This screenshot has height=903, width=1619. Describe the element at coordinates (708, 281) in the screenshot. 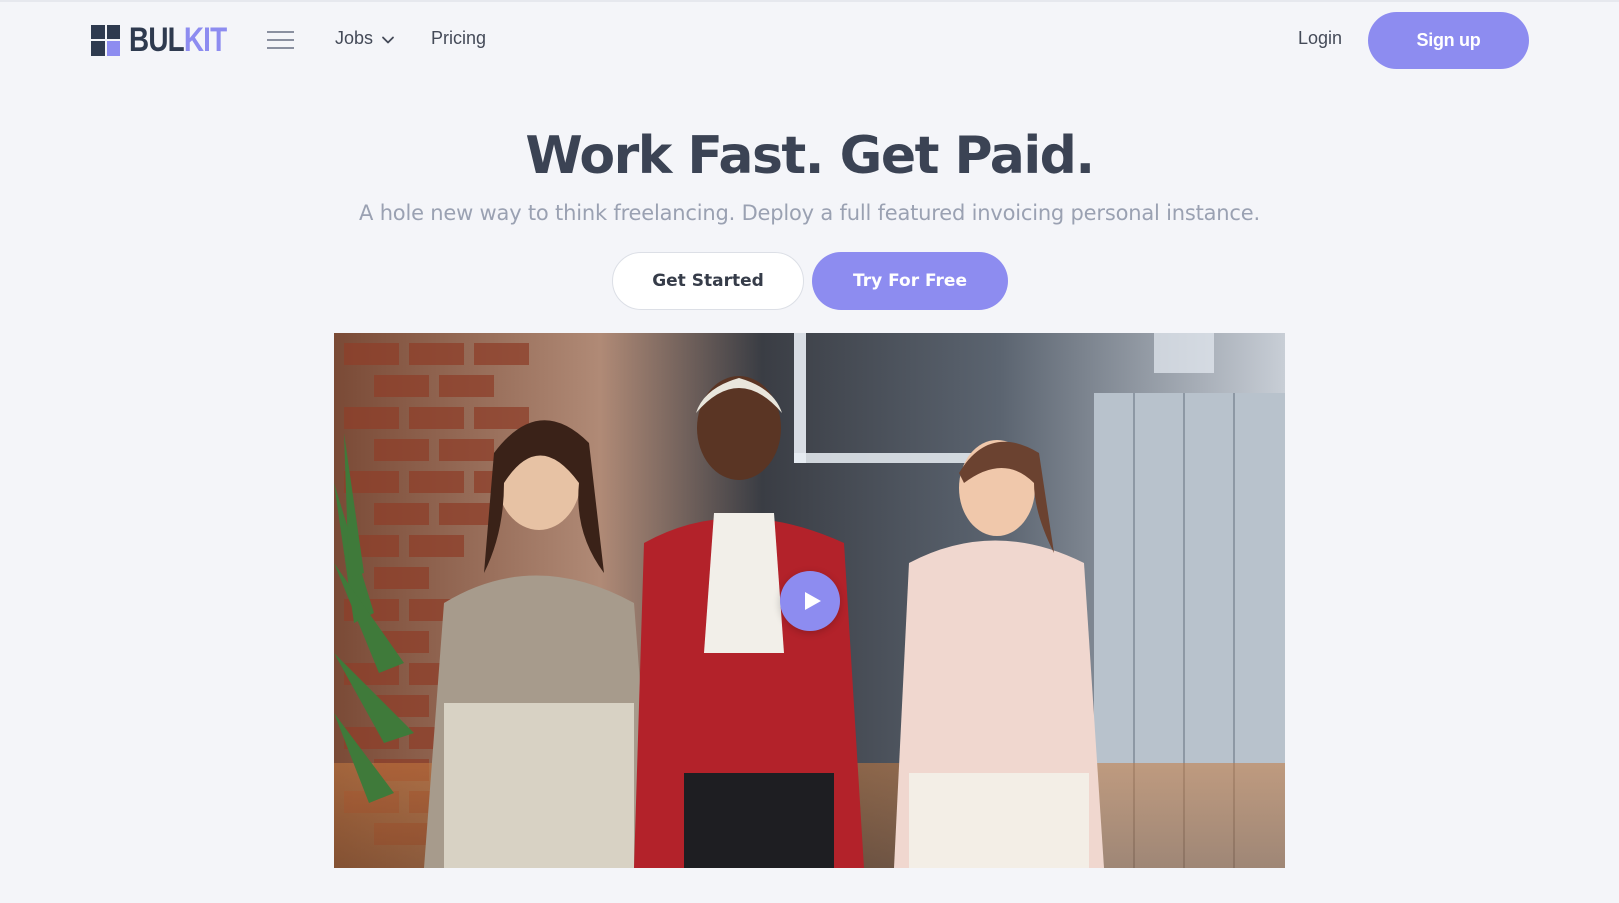

I see `get-started-button: Get Started` at that location.